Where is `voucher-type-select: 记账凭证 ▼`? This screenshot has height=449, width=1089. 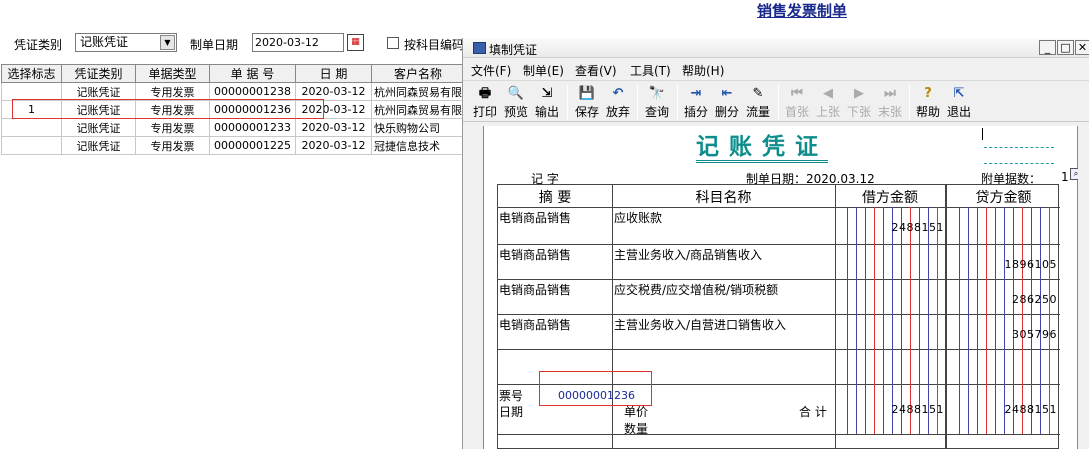 voucher-type-select: 记账凭证 ▼ is located at coordinates (126, 42).